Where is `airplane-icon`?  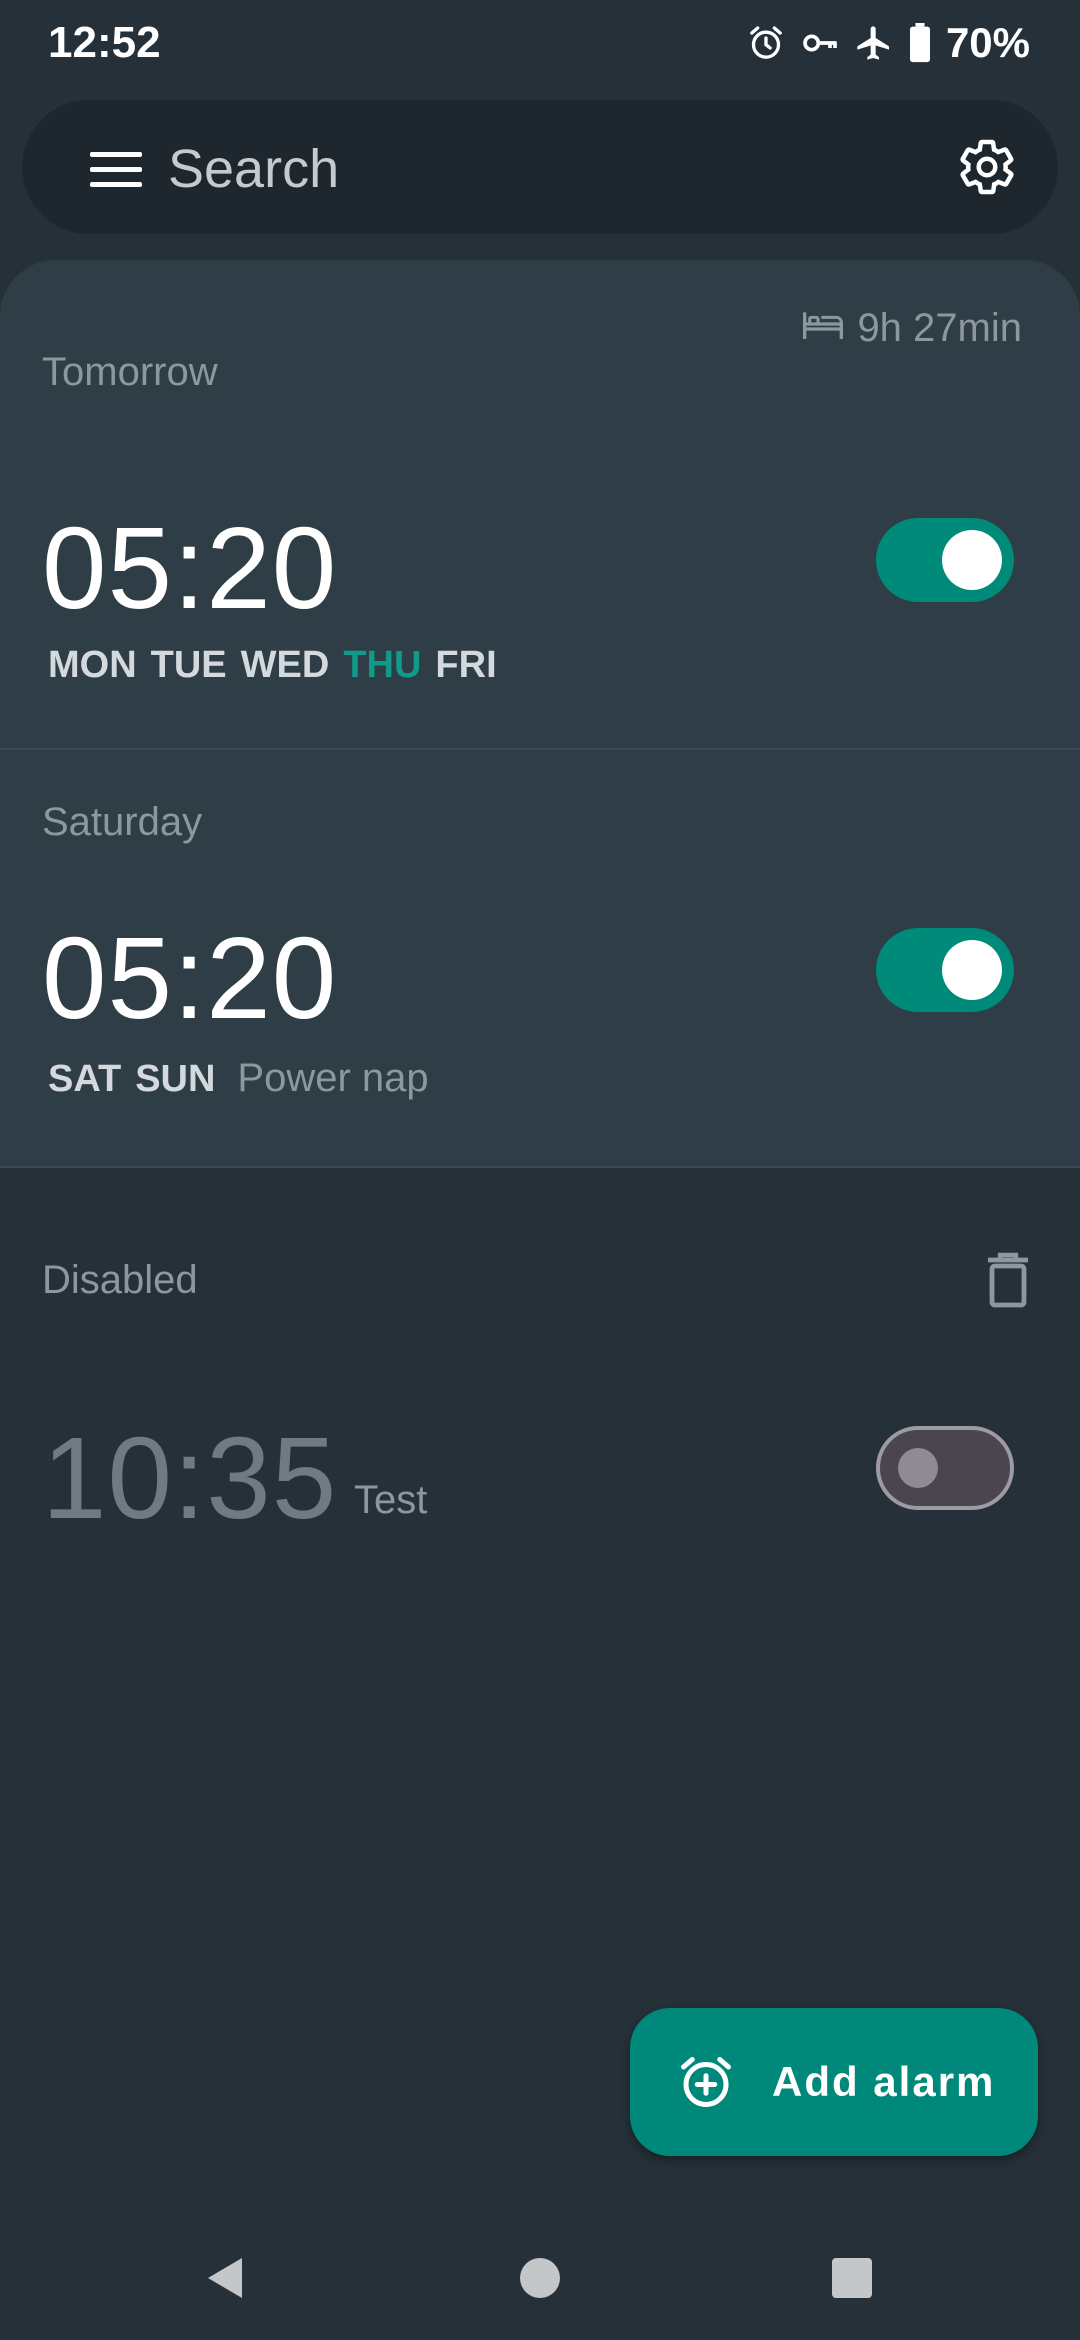
airplane-icon is located at coordinates (874, 43).